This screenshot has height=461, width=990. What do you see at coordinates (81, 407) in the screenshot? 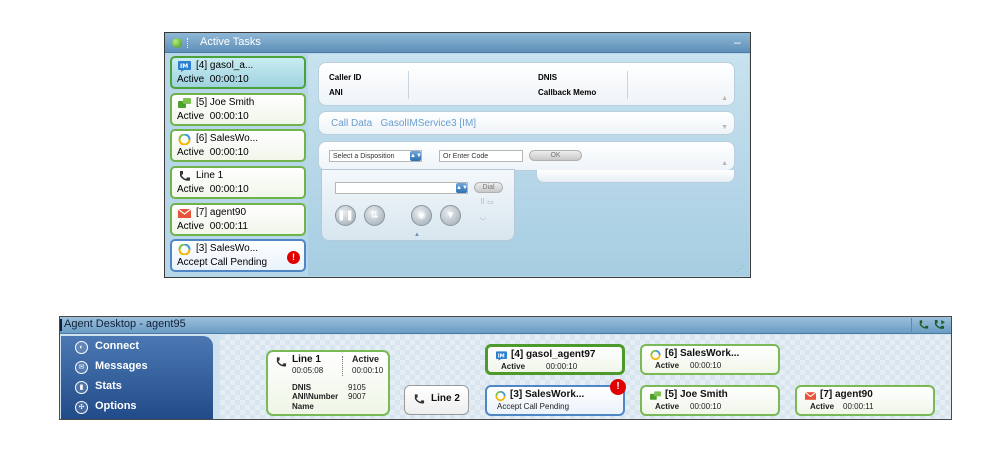
I see `options-icon: ✣` at bounding box center [81, 407].